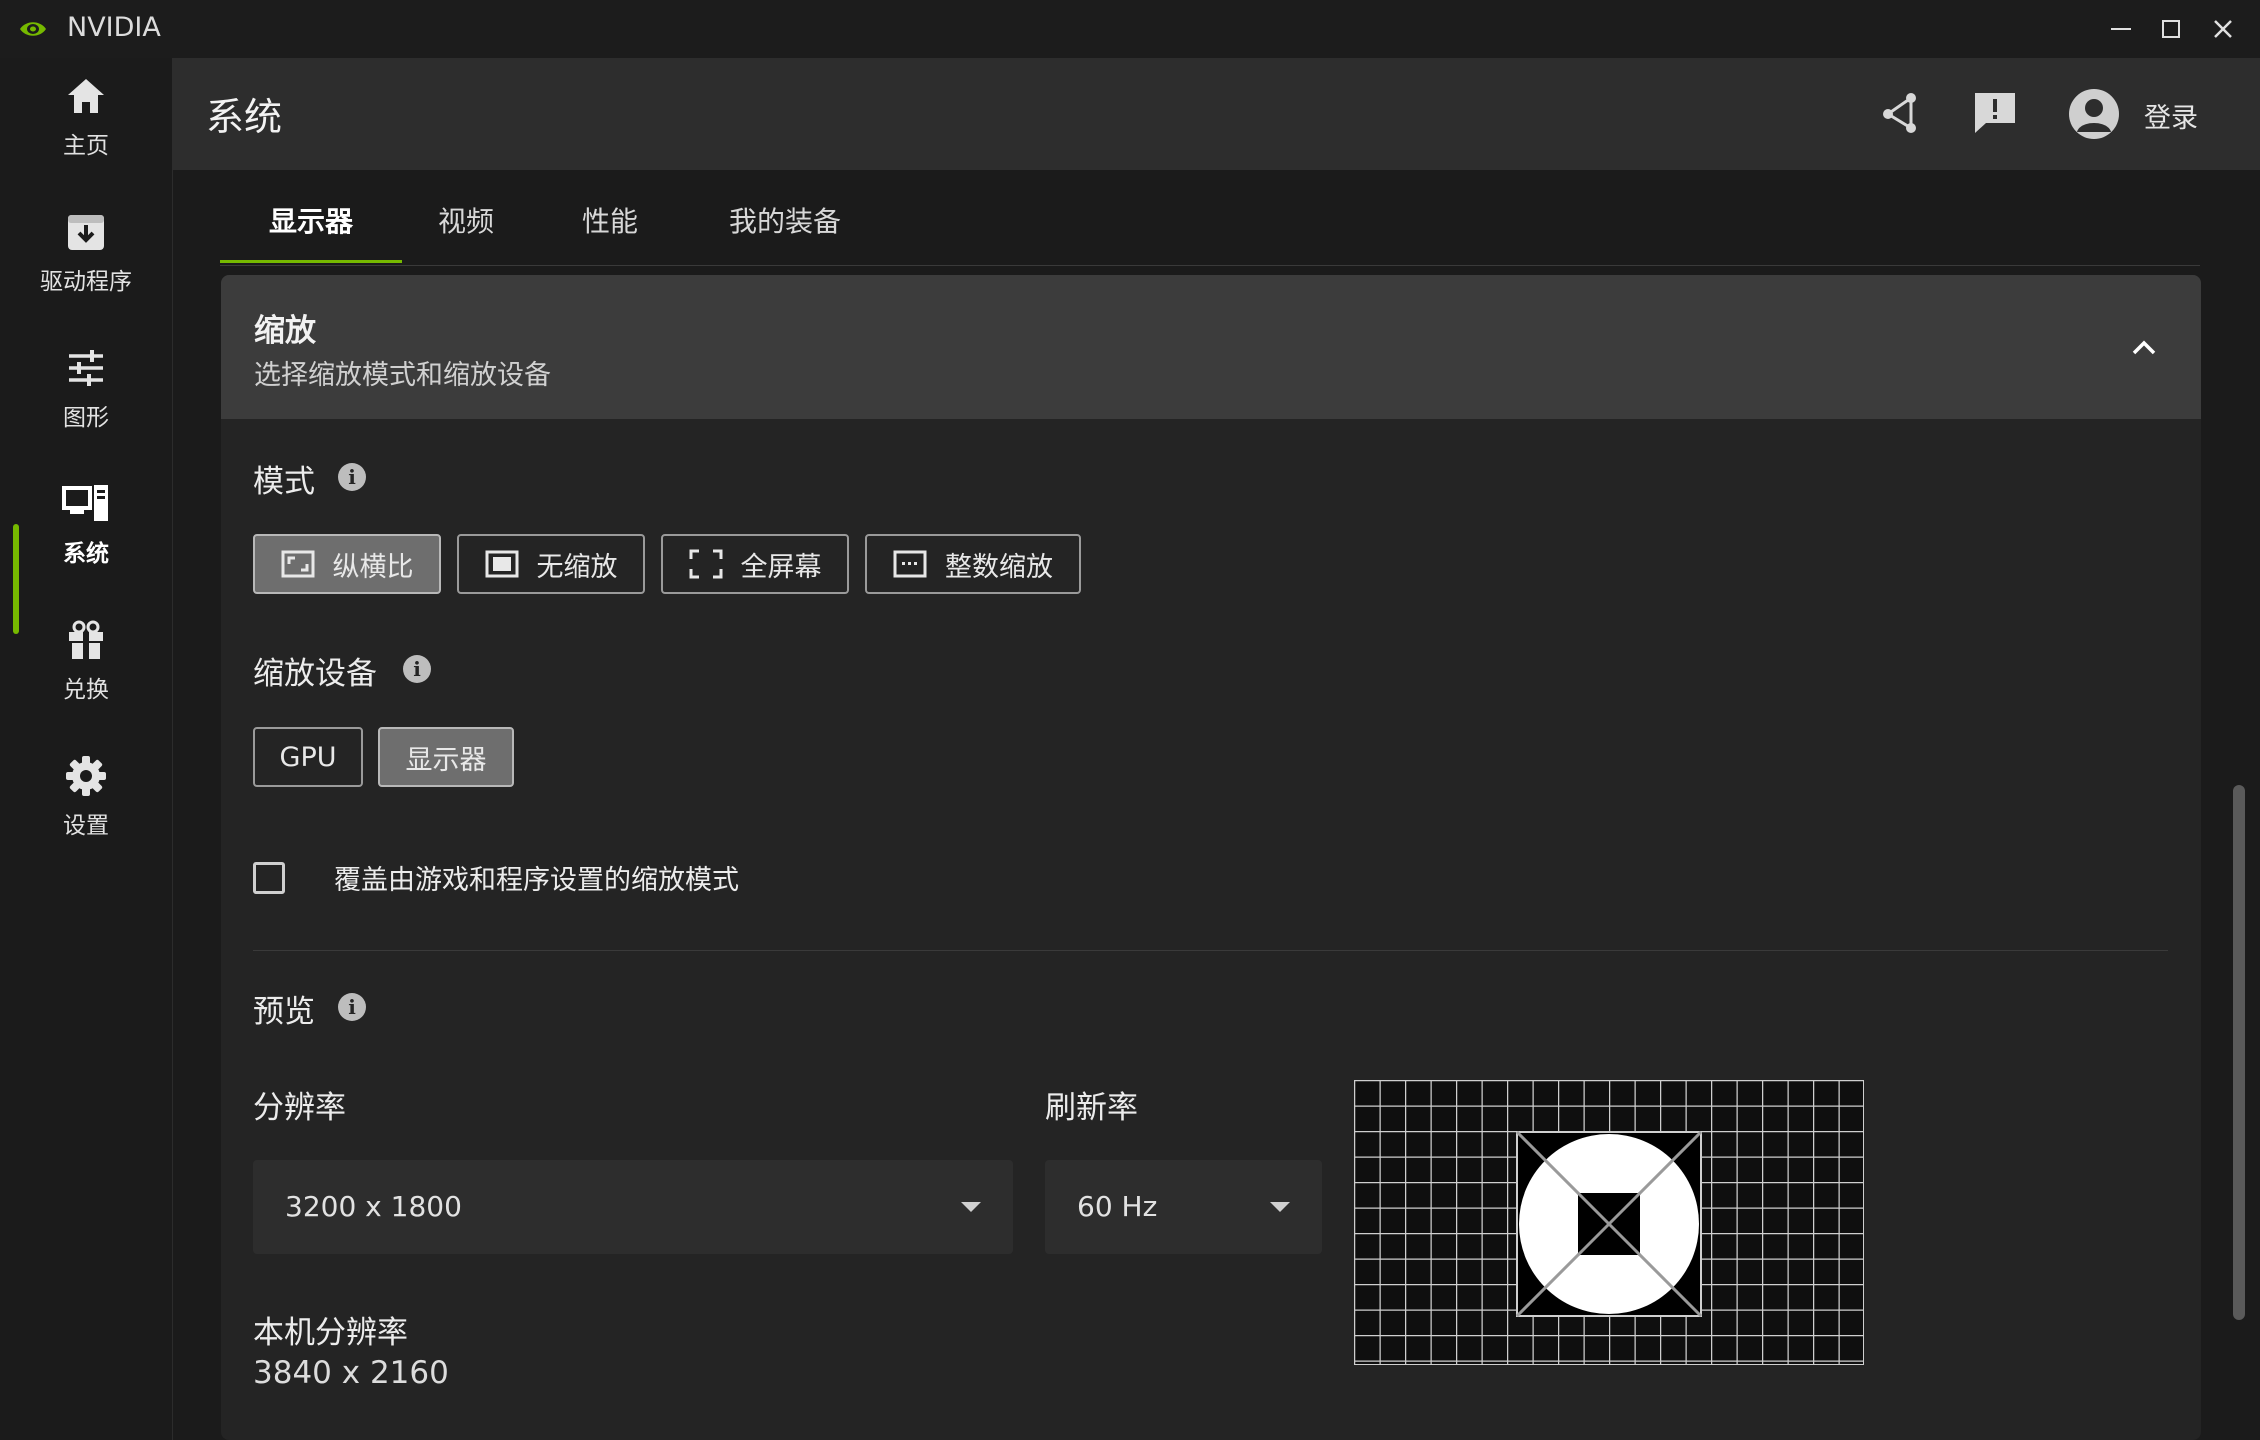 Image resolution: width=2260 pixels, height=1440 pixels. Describe the element at coordinates (284, 482) in the screenshot. I see `mode-label: 模式` at that location.